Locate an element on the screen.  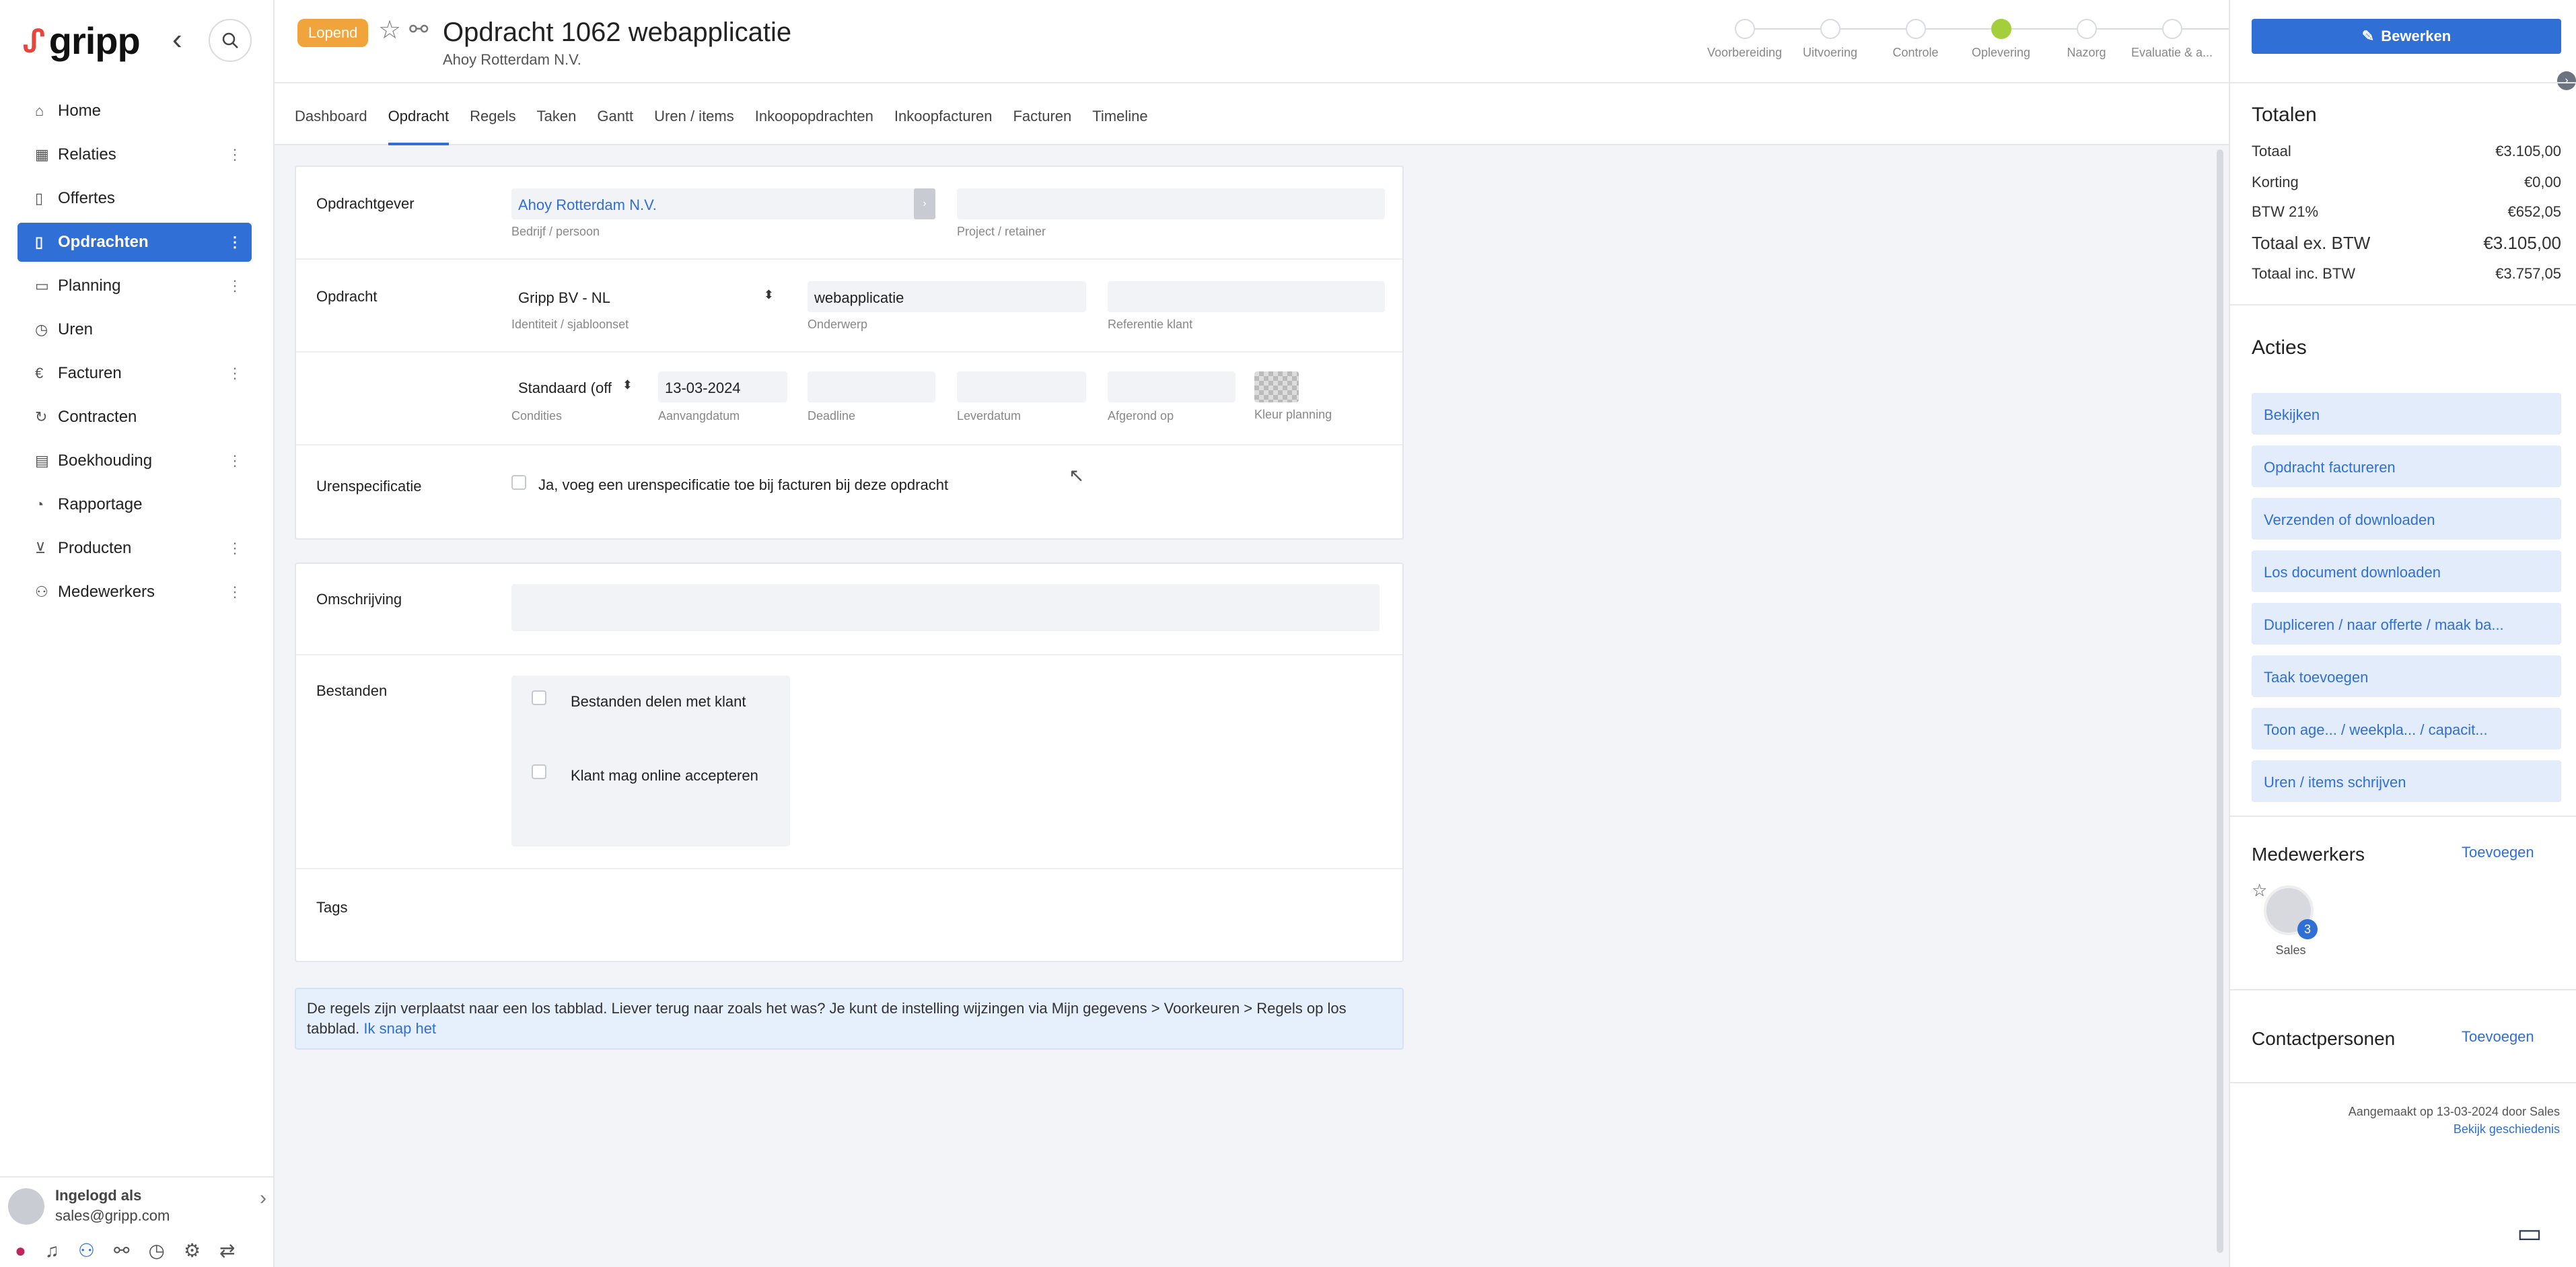
phase-label: Voorbereiding is located at coordinates (1745, 52).